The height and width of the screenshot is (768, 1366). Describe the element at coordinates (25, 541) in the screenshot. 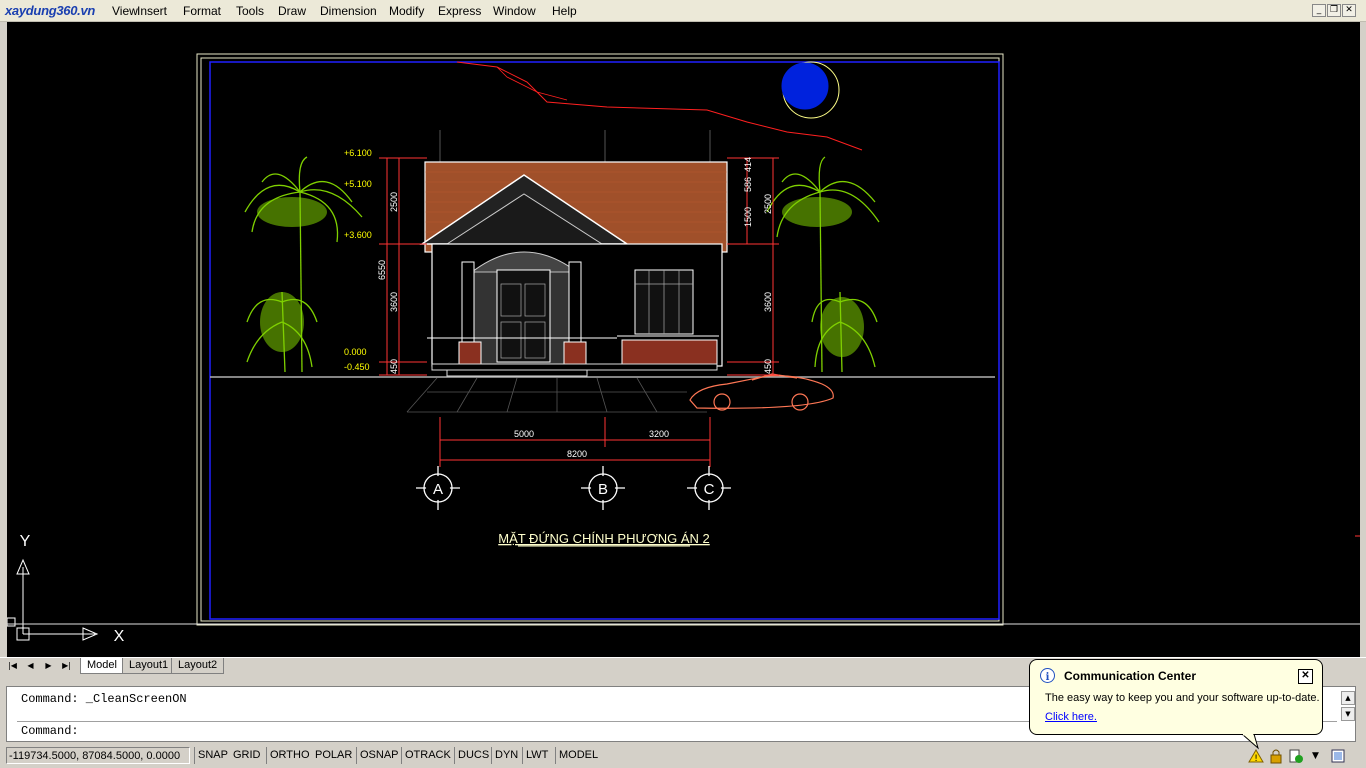

I see `ucs-y-label: Y` at that location.